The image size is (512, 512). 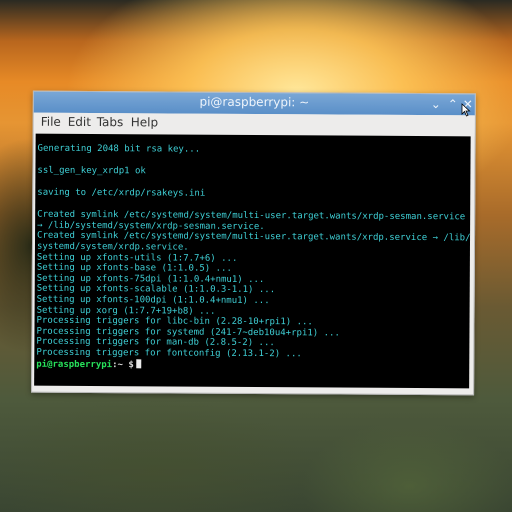 I want to click on shell-prompt: pi@raspberrypi:~ $, so click(x=251, y=364).